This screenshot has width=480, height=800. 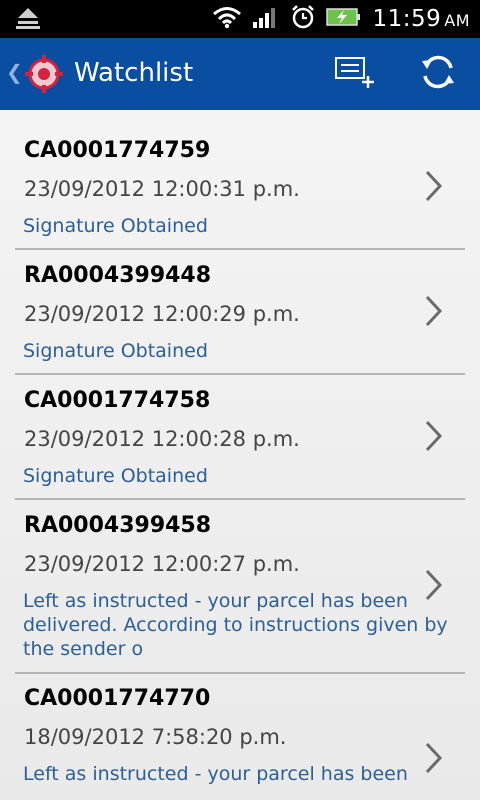 I want to click on add-to-list-button, so click(x=354, y=74).